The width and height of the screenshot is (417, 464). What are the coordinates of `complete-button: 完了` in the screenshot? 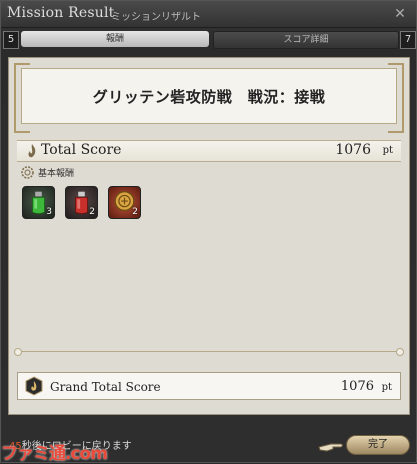 It's located at (378, 445).